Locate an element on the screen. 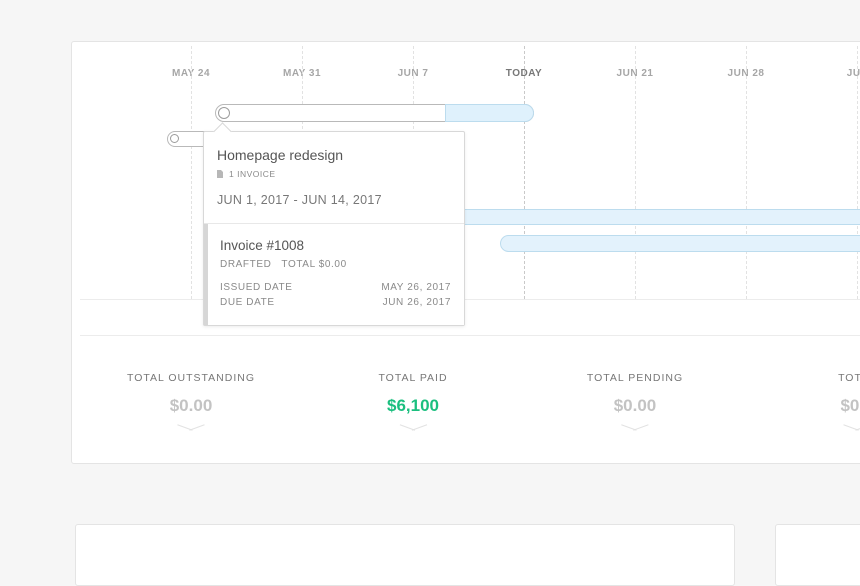 This screenshot has width=860, height=586. today-gridline is located at coordinates (524, 172).